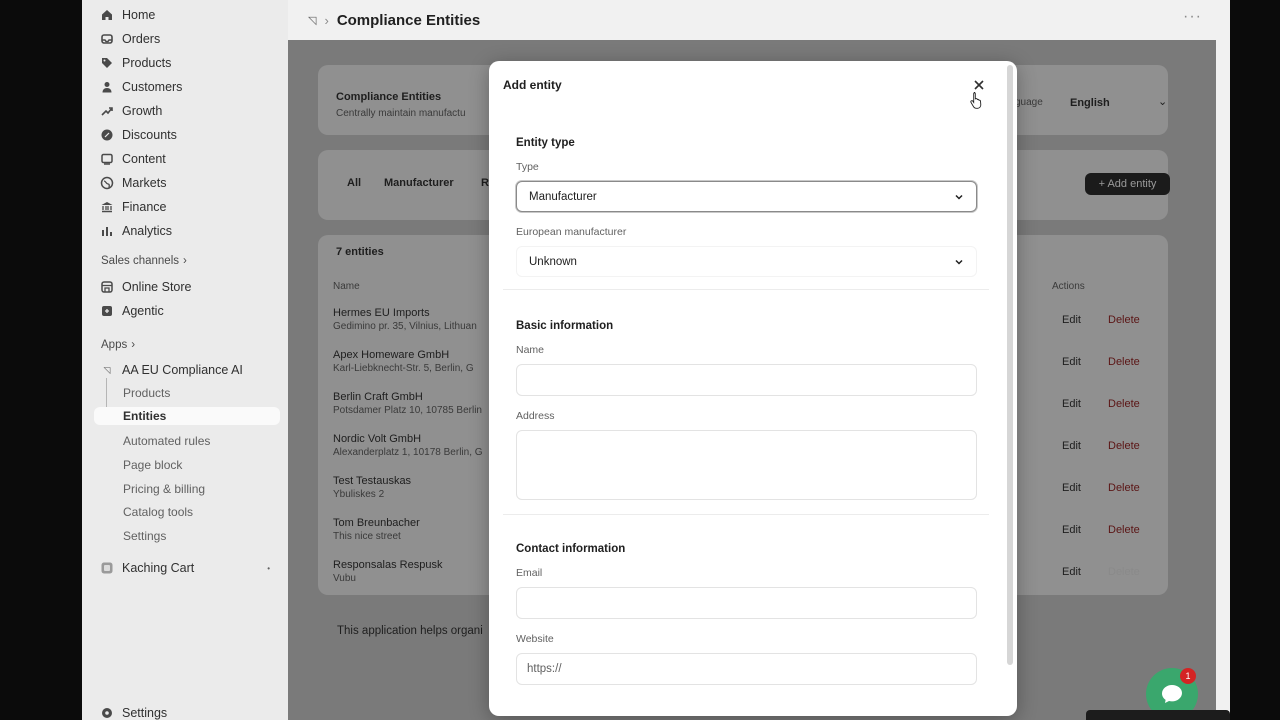 This screenshot has width=1280, height=720. What do you see at coordinates (959, 262) in the screenshot?
I see `chevron-down-icon` at bounding box center [959, 262].